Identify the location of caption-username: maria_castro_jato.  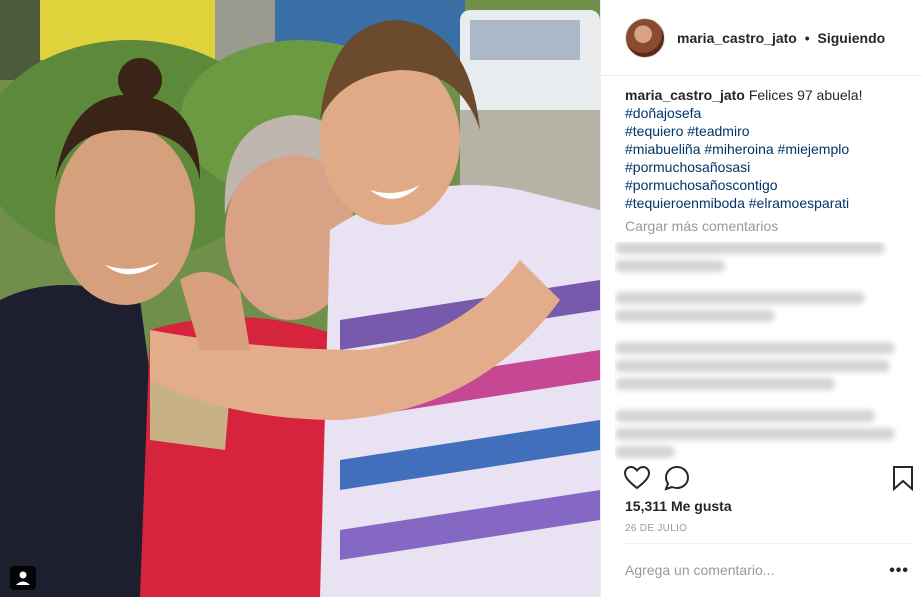
(685, 95).